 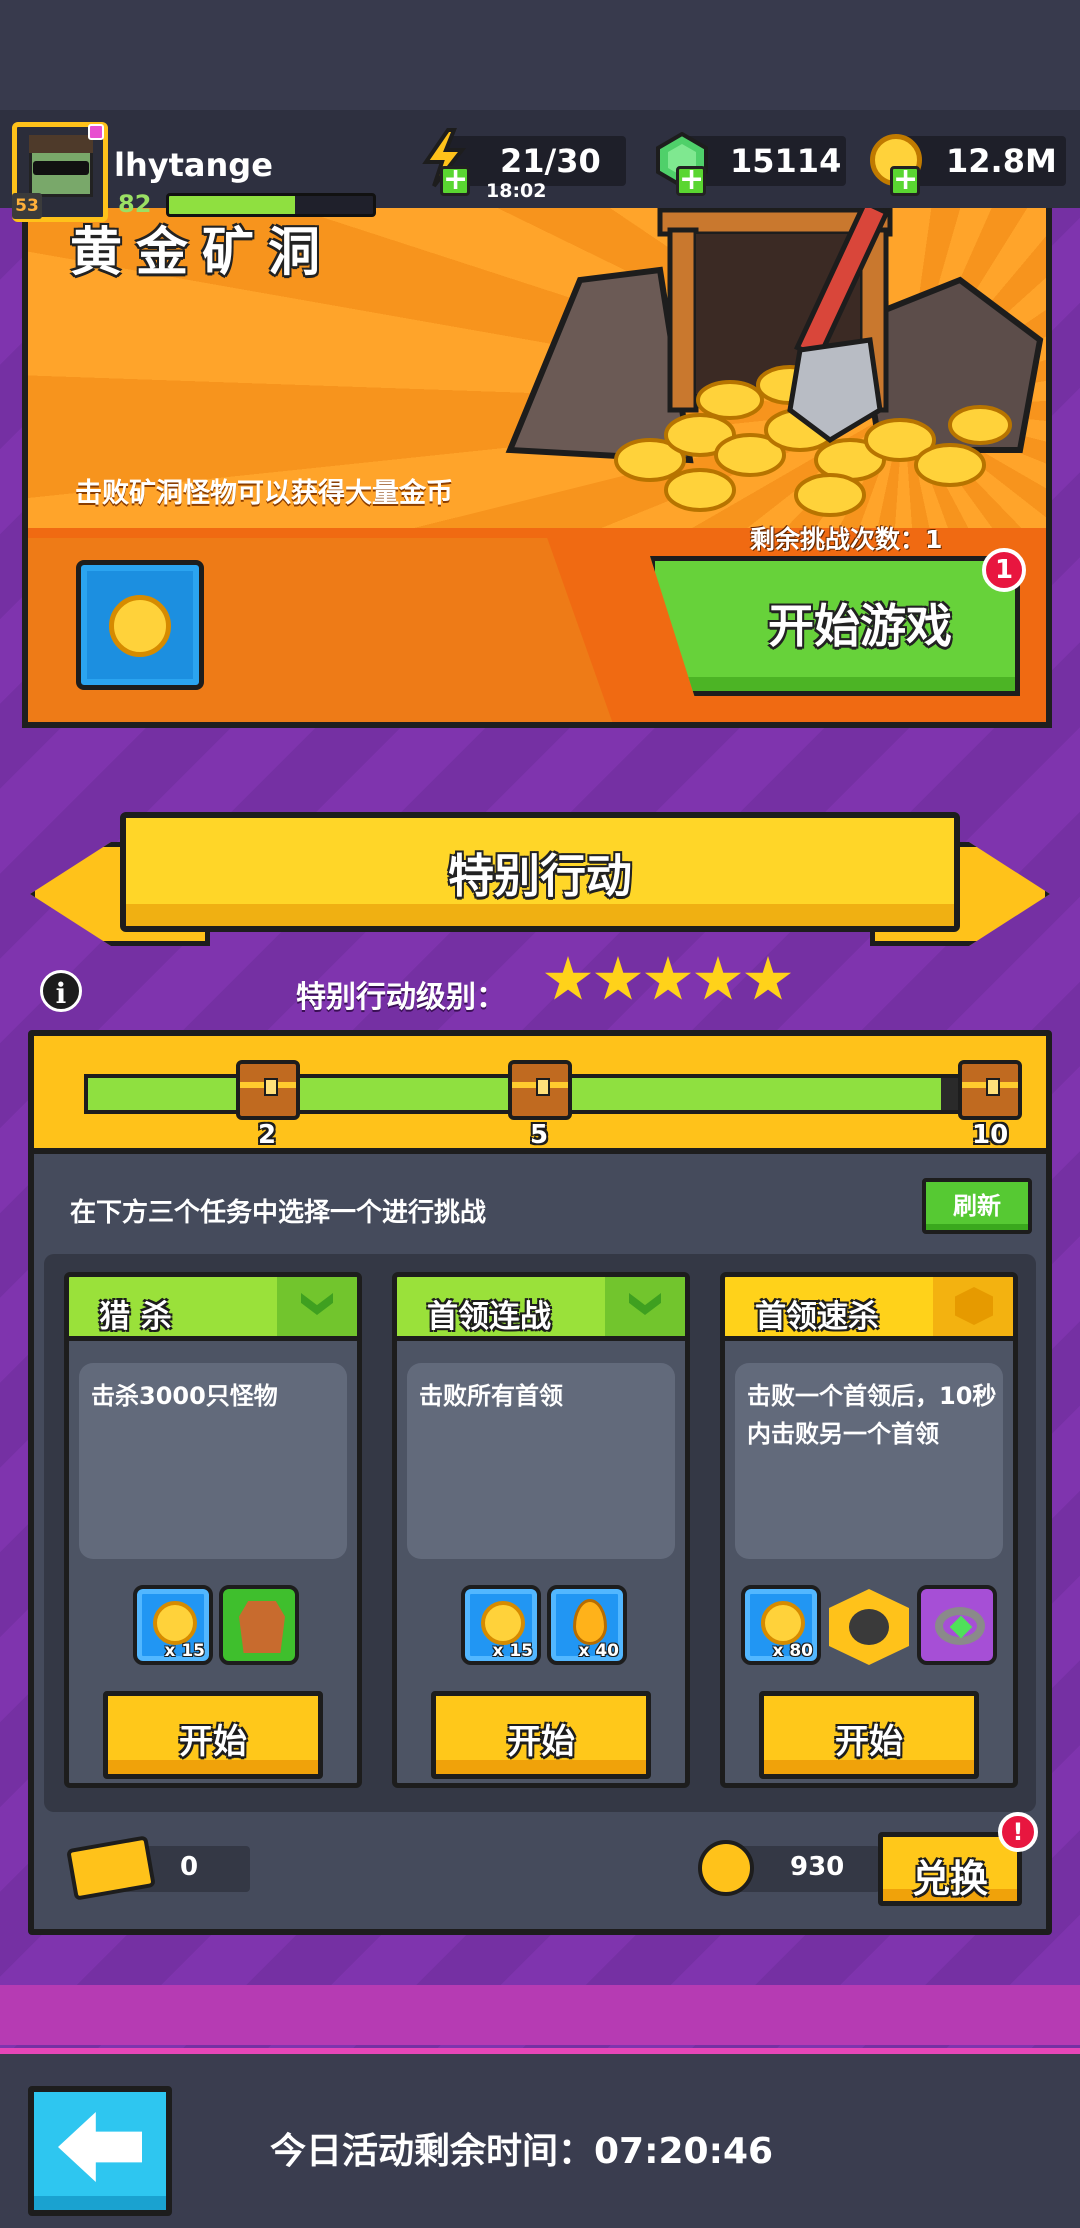 I want to click on task-card-boss-speedkill: 首领速杀 击败一个首领后，10秒内击败另一个首领 x 80 开始, so click(x=869, y=1530).